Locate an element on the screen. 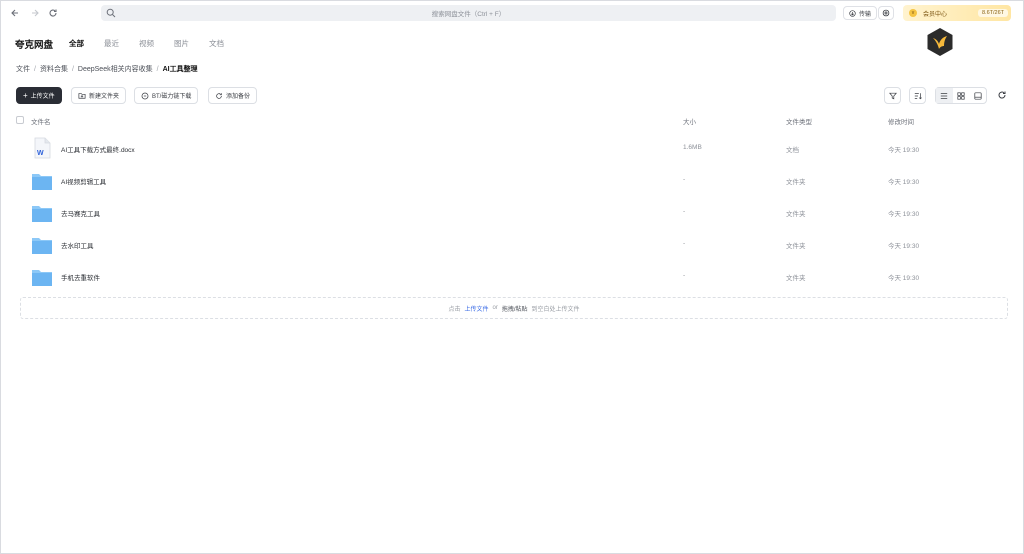 This screenshot has height=554, width=1024. forward-arrow-icon is located at coordinates (35, 13).